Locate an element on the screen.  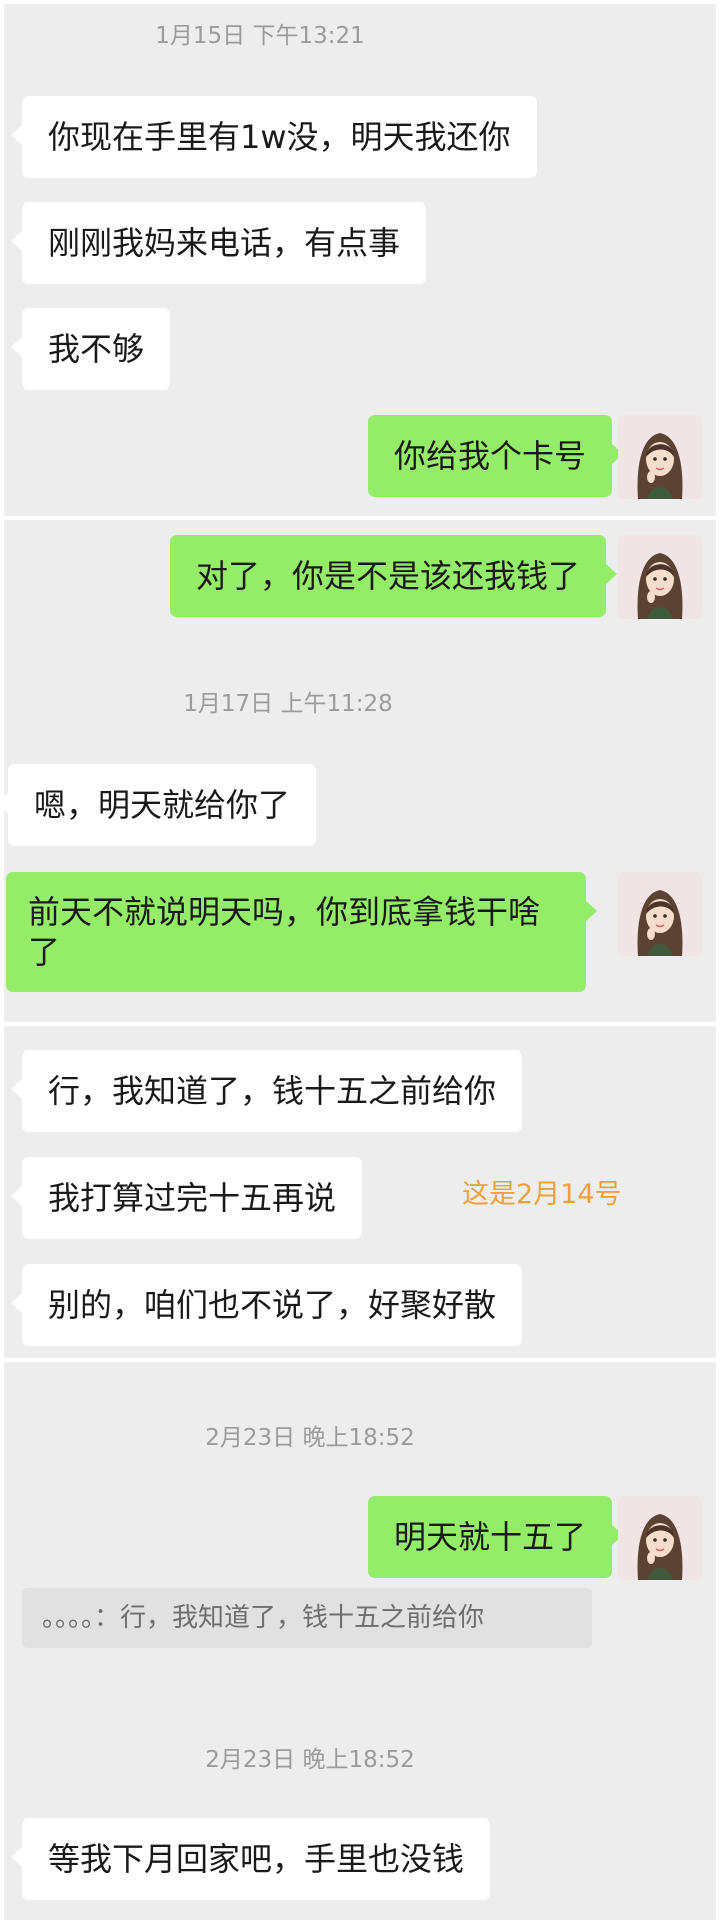
message-bubble-received: 你现在手里有1w没，明天我还你 is located at coordinates (274, 137).